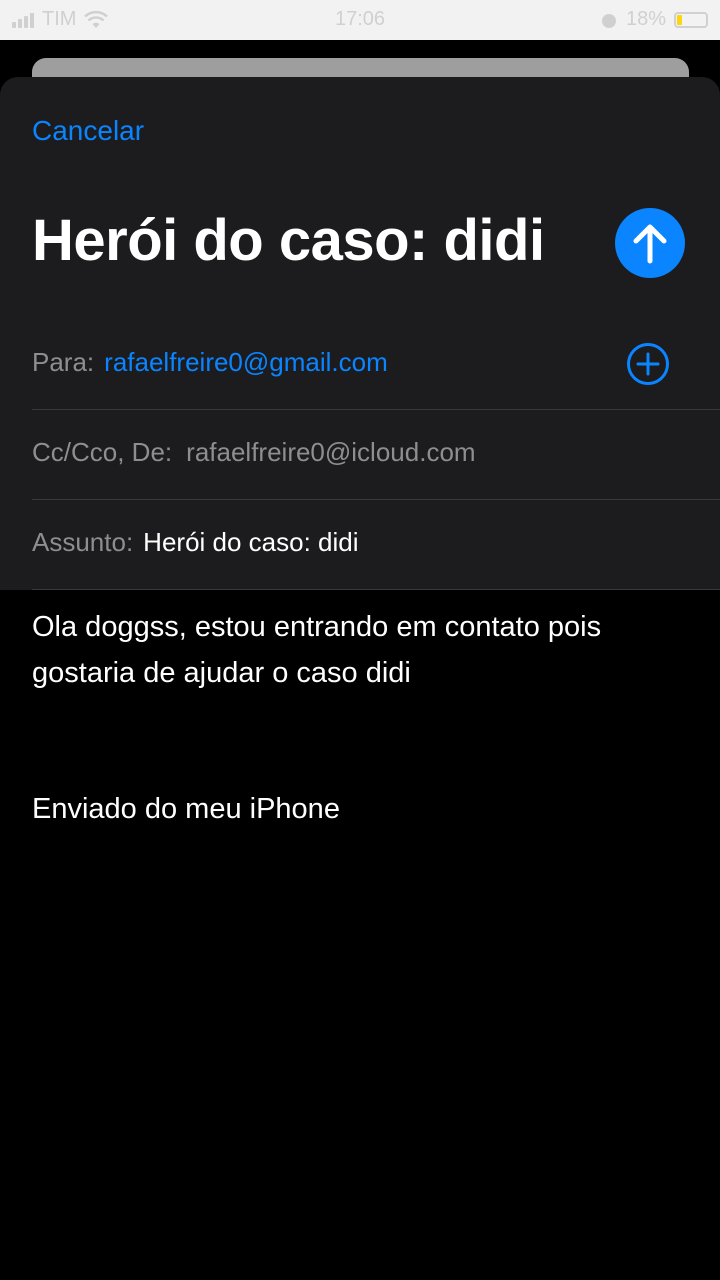 This screenshot has height=1280, width=720. I want to click on alarm-icon, so click(608, 20).